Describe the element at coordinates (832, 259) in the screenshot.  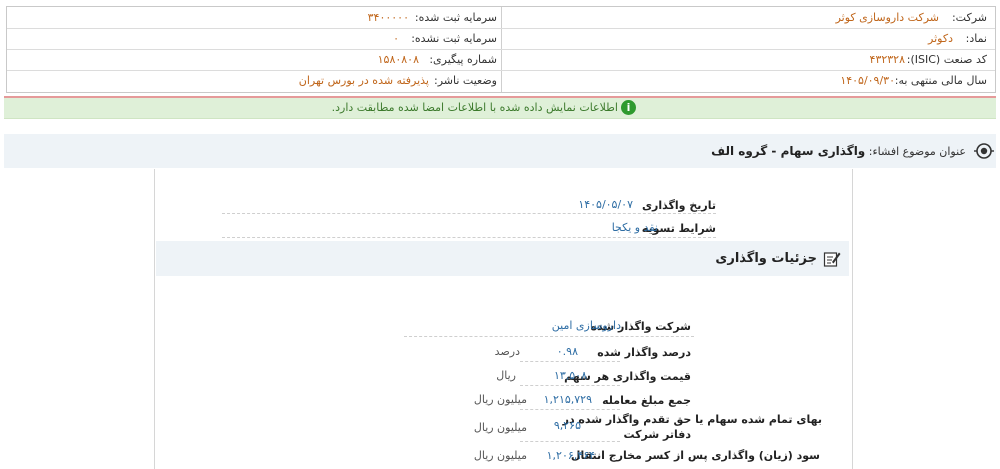
I see `edit-icon` at that location.